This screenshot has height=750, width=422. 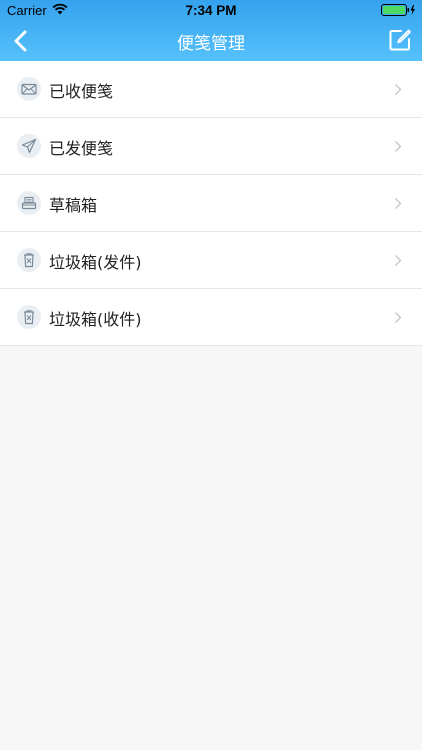 What do you see at coordinates (211, 44) in the screenshot?
I see `page-title: 便笺管理` at bounding box center [211, 44].